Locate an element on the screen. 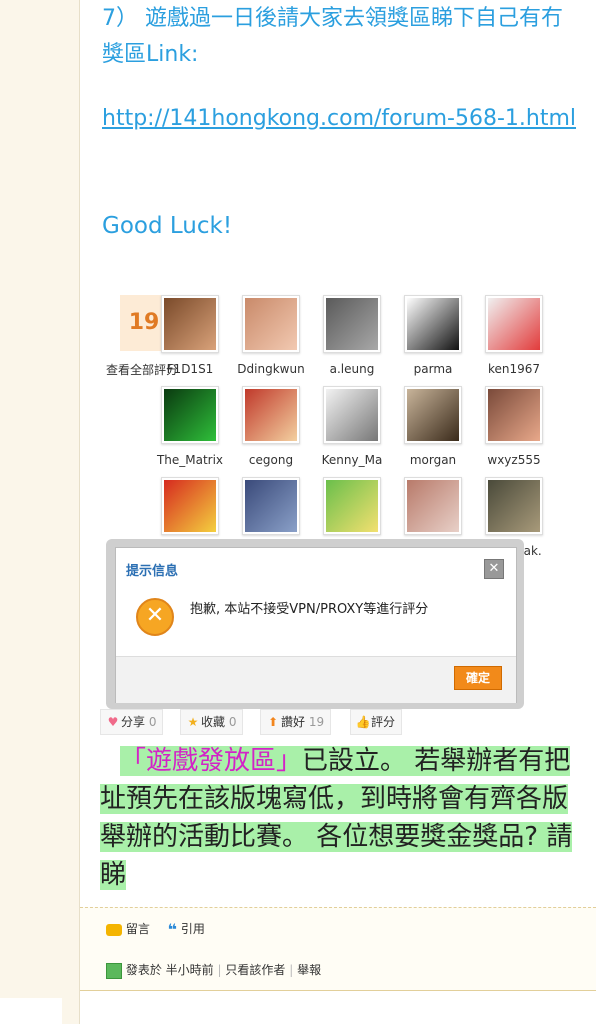 The image size is (596, 1024). highlight-line-4: 睇 is located at coordinates (113, 875).